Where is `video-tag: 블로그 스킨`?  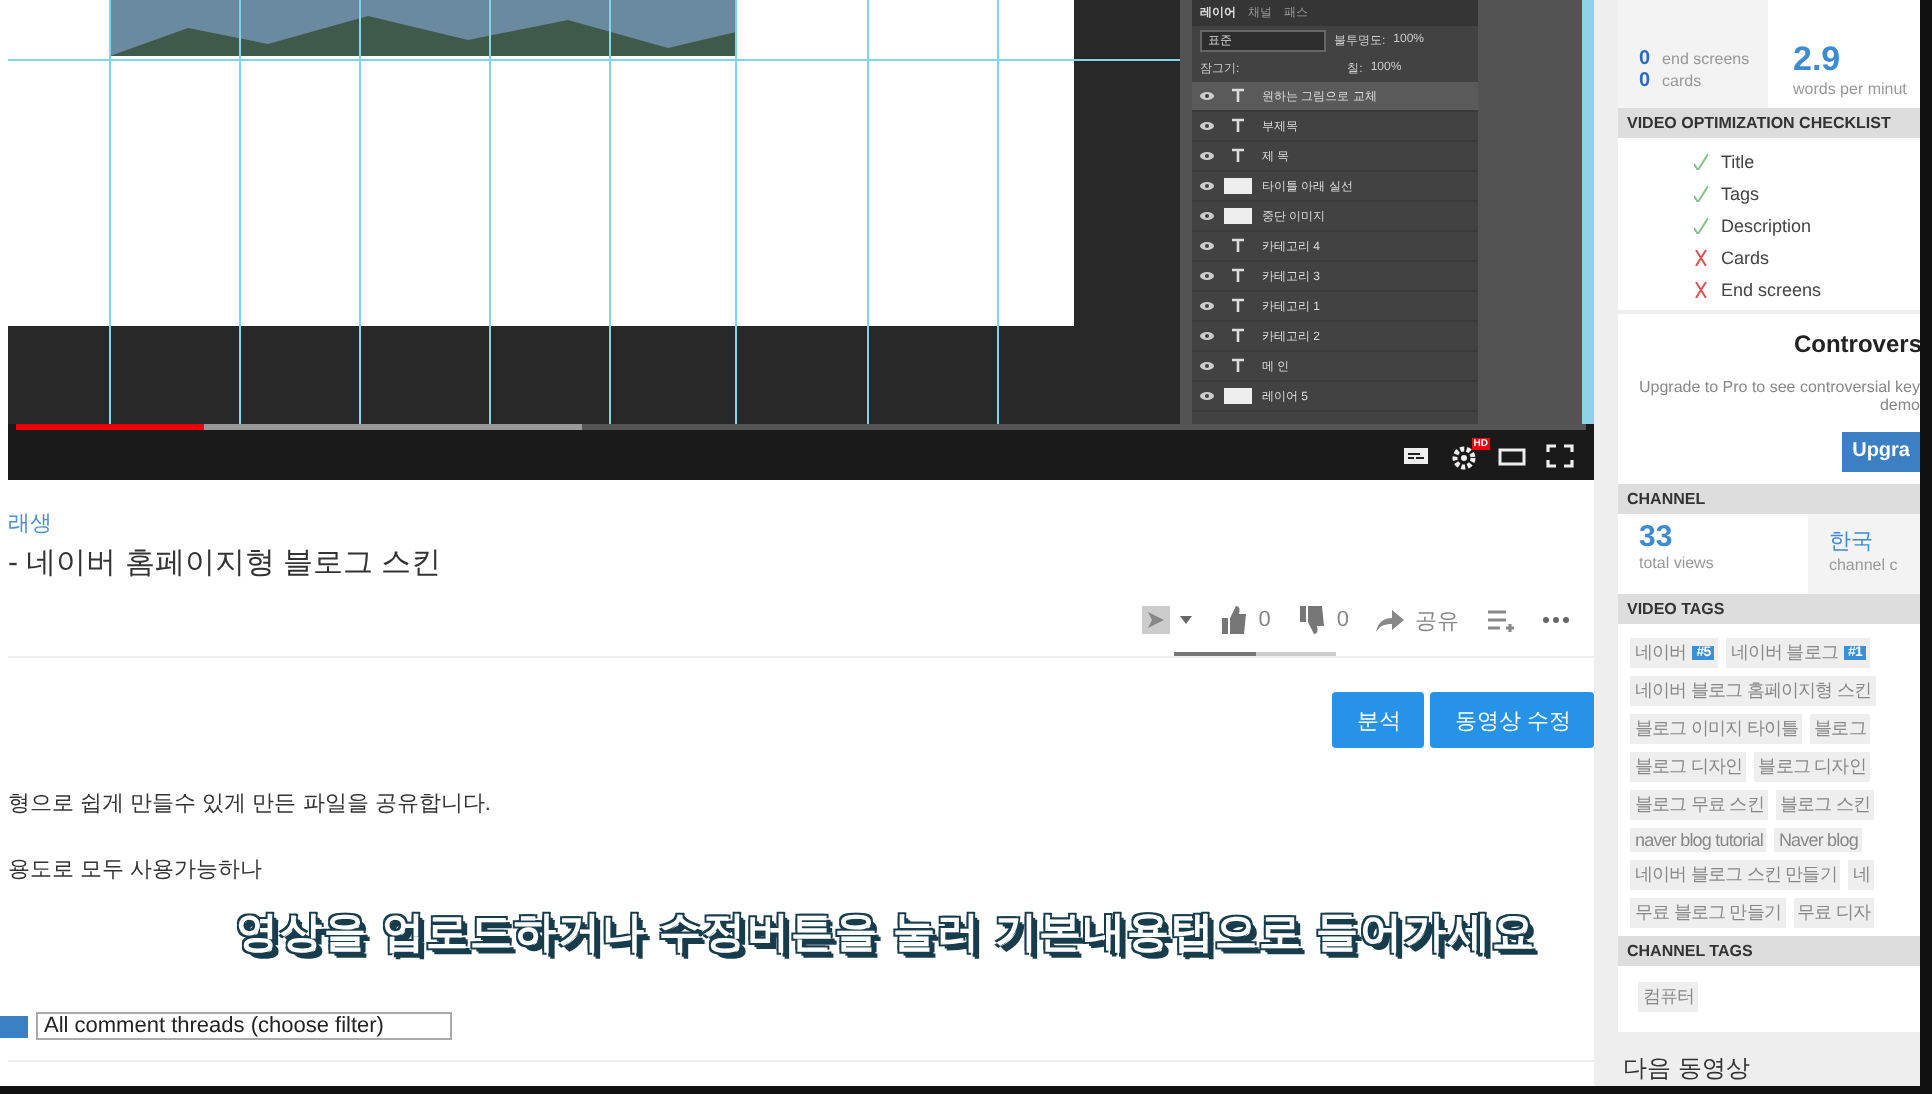
video-tag: 블로그 스킨 is located at coordinates (1824, 805).